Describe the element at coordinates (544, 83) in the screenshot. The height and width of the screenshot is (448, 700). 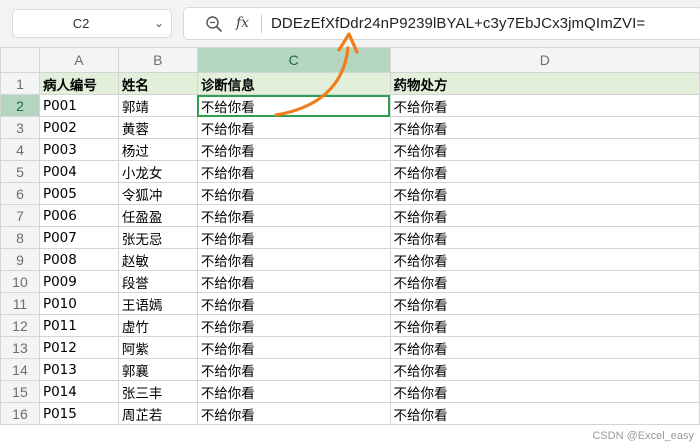
I see `header-cell-prescription: 药物处方` at that location.